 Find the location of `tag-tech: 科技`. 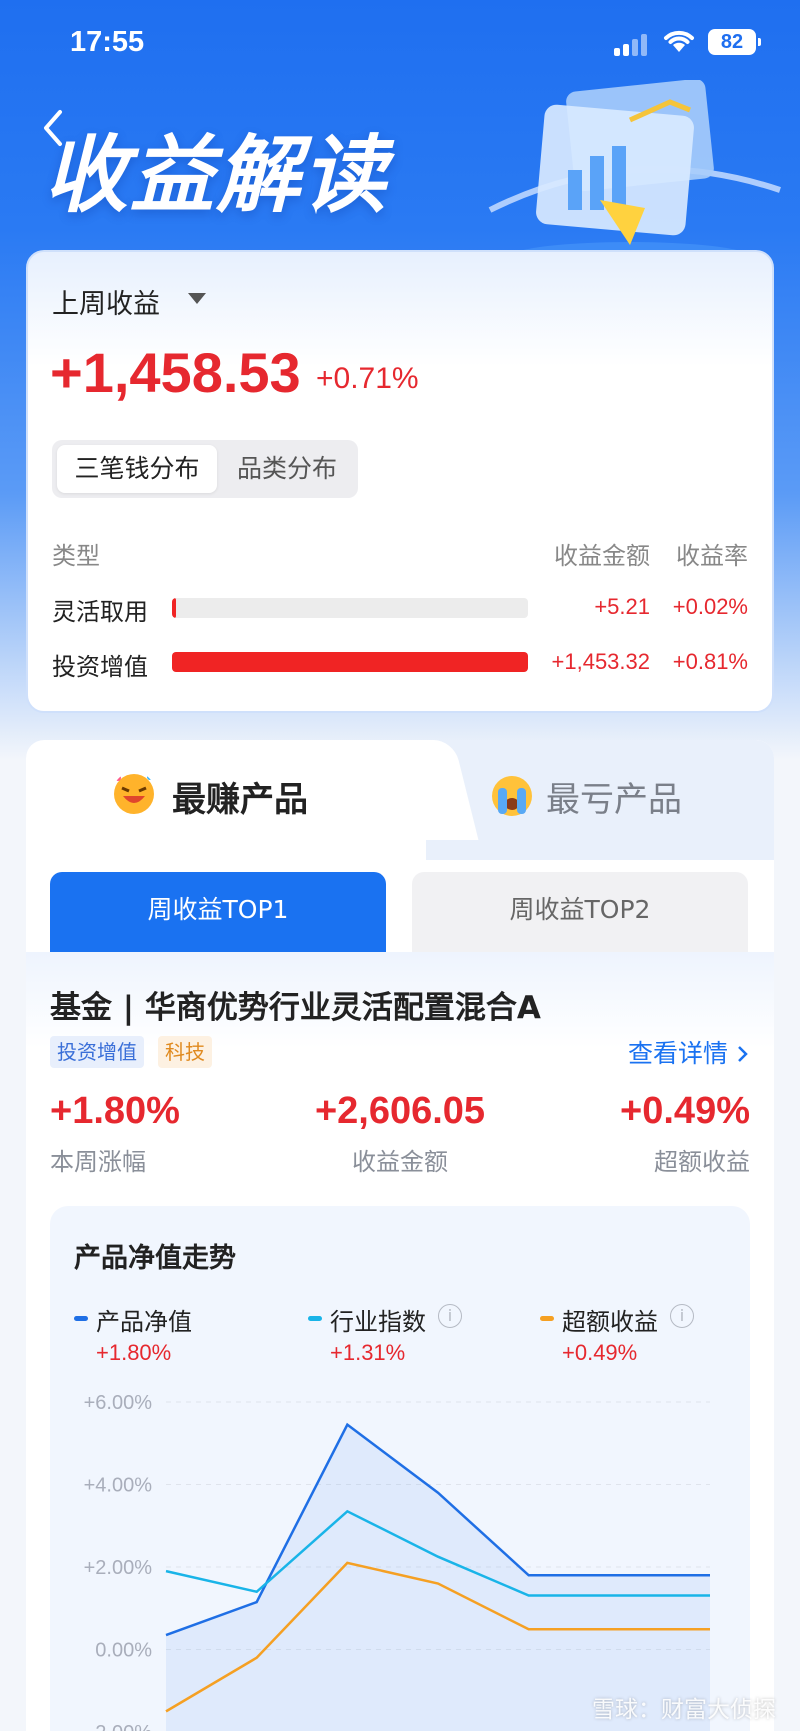

tag-tech: 科技 is located at coordinates (185, 1052).